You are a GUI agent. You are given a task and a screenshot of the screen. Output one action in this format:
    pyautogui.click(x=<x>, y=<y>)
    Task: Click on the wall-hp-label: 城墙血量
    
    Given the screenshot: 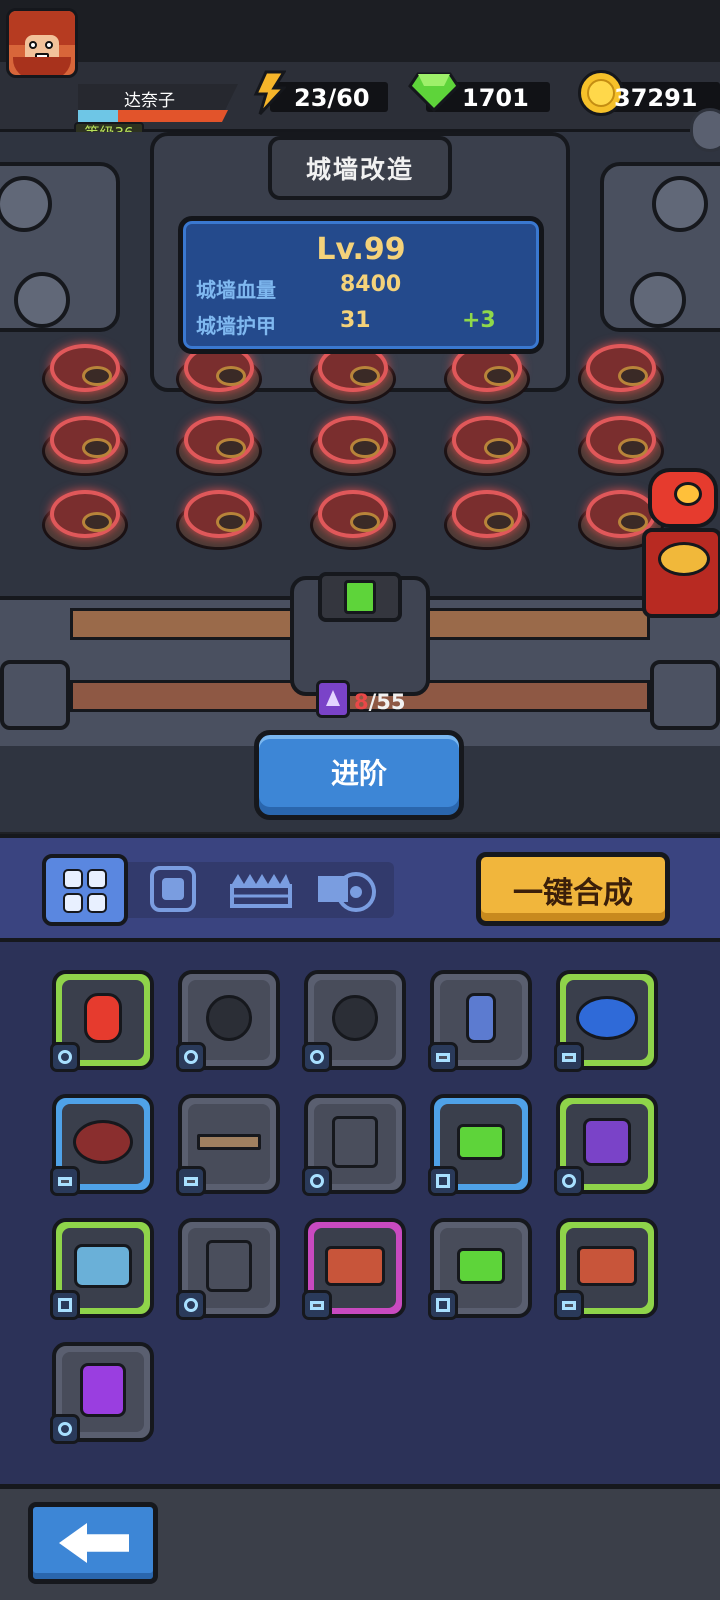 What is the action you would take?
    pyautogui.click(x=236, y=290)
    